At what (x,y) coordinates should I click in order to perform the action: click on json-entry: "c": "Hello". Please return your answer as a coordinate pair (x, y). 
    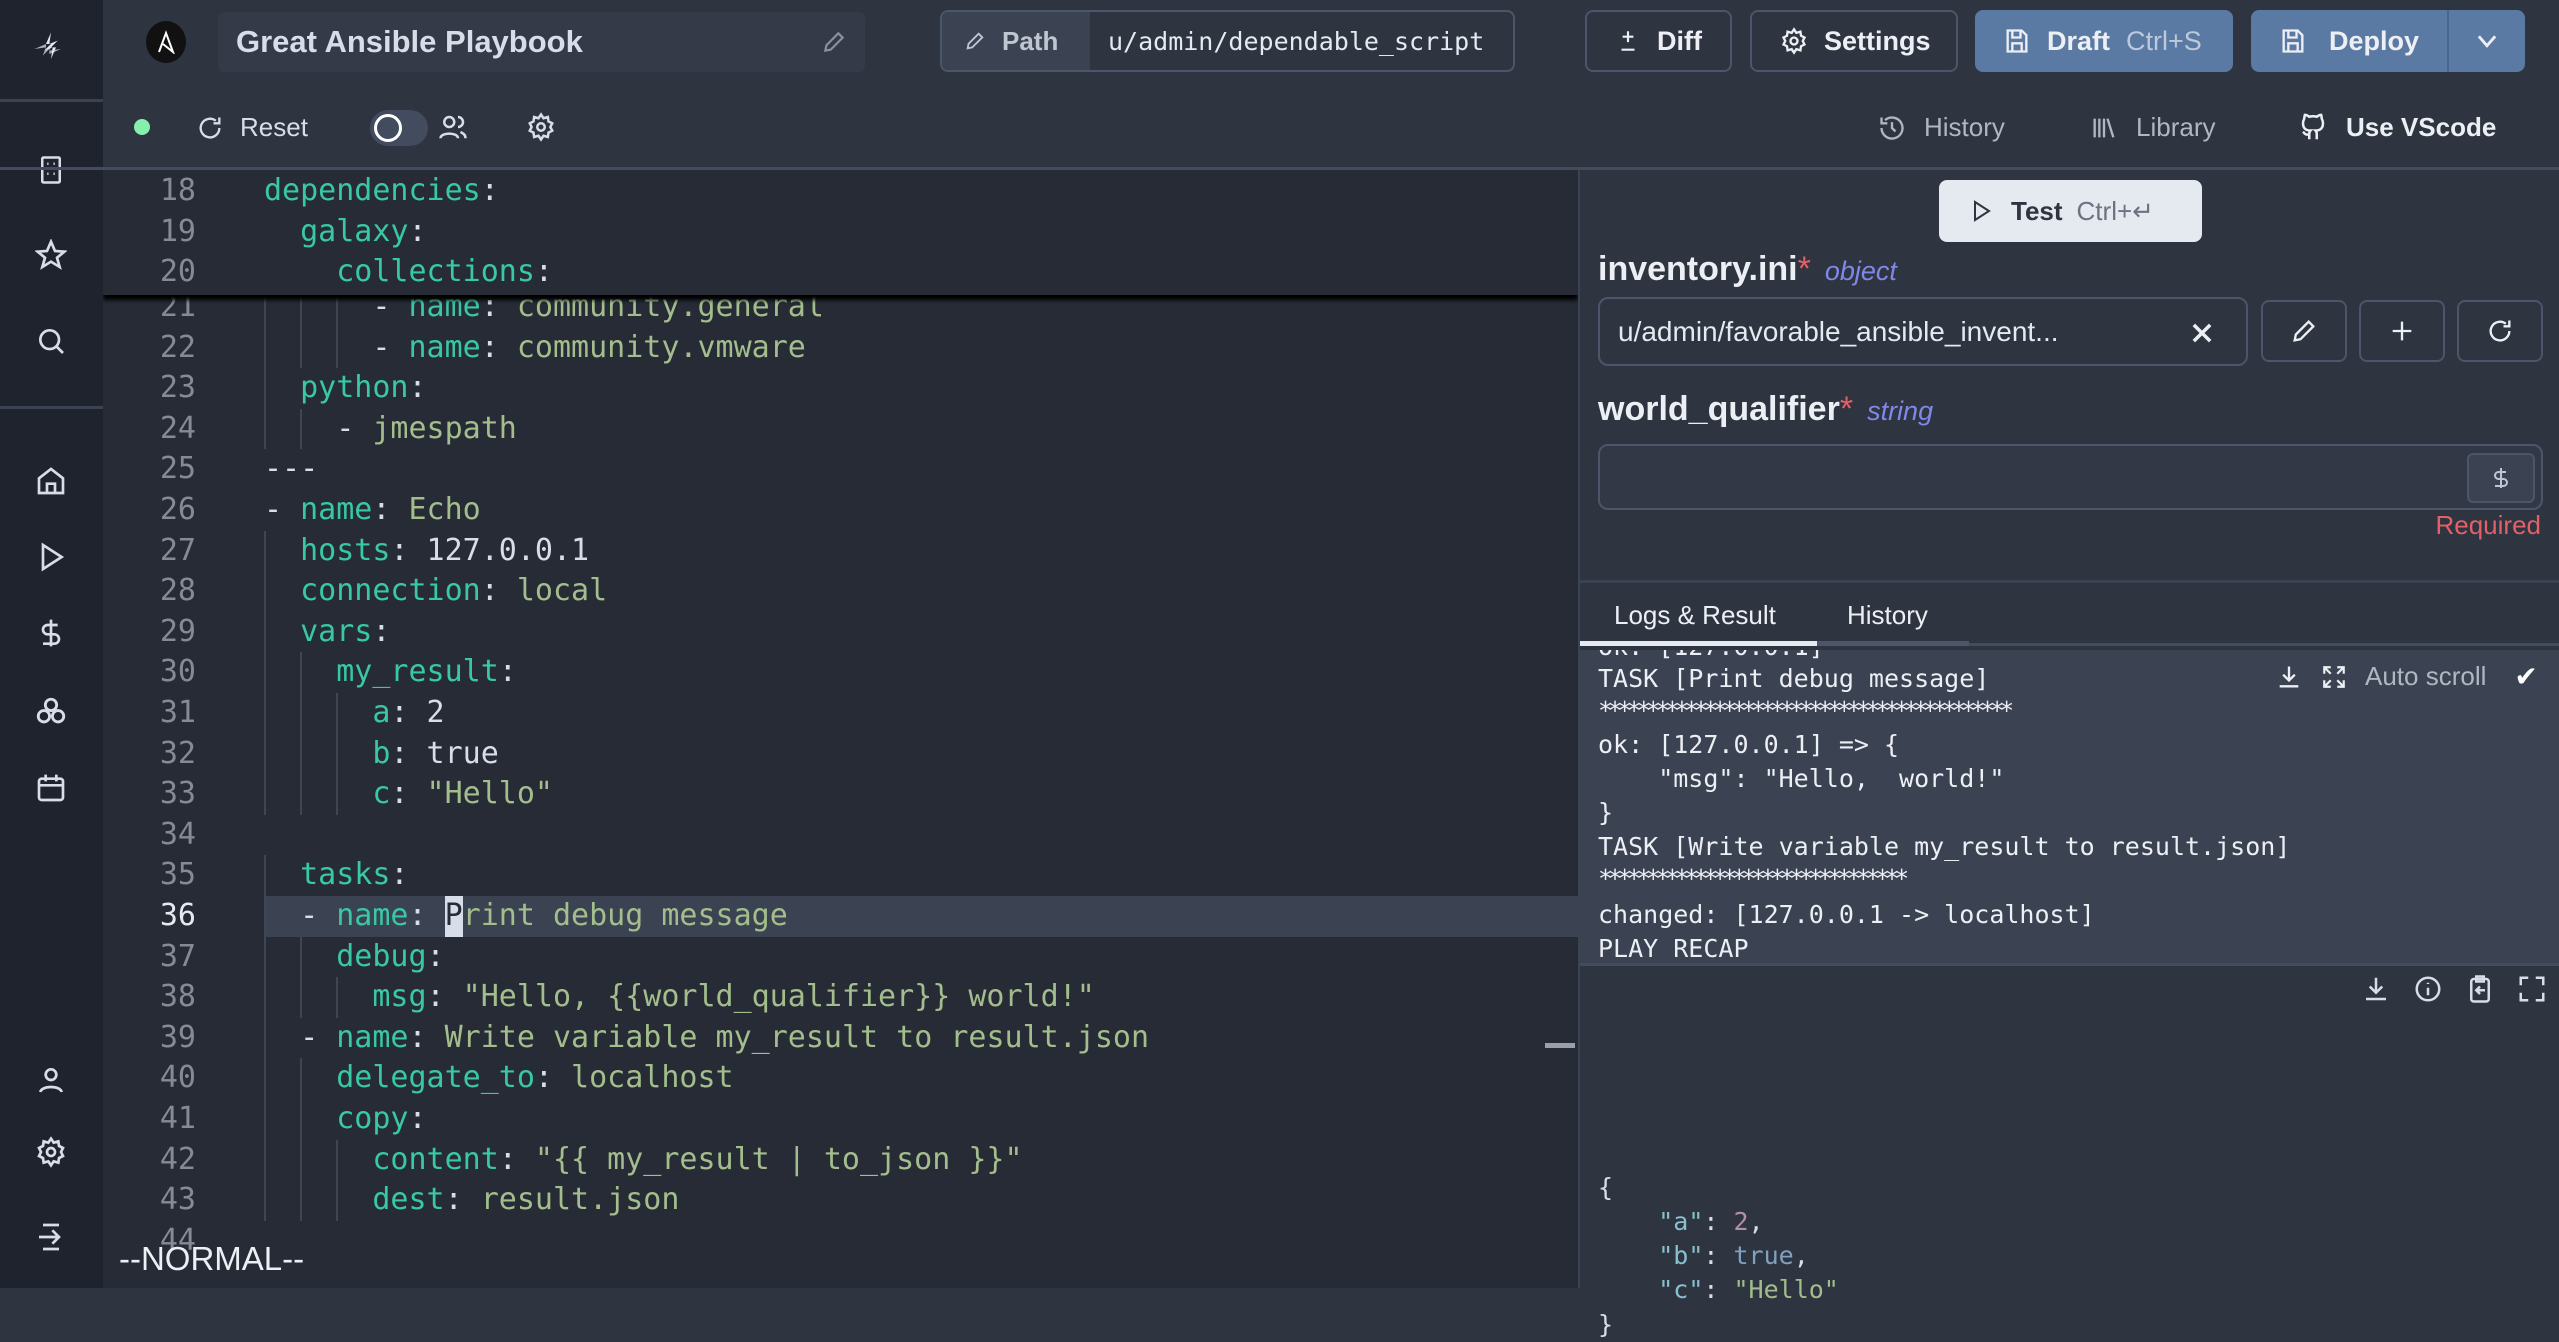
    Looking at the image, I should click on (1718, 1290).